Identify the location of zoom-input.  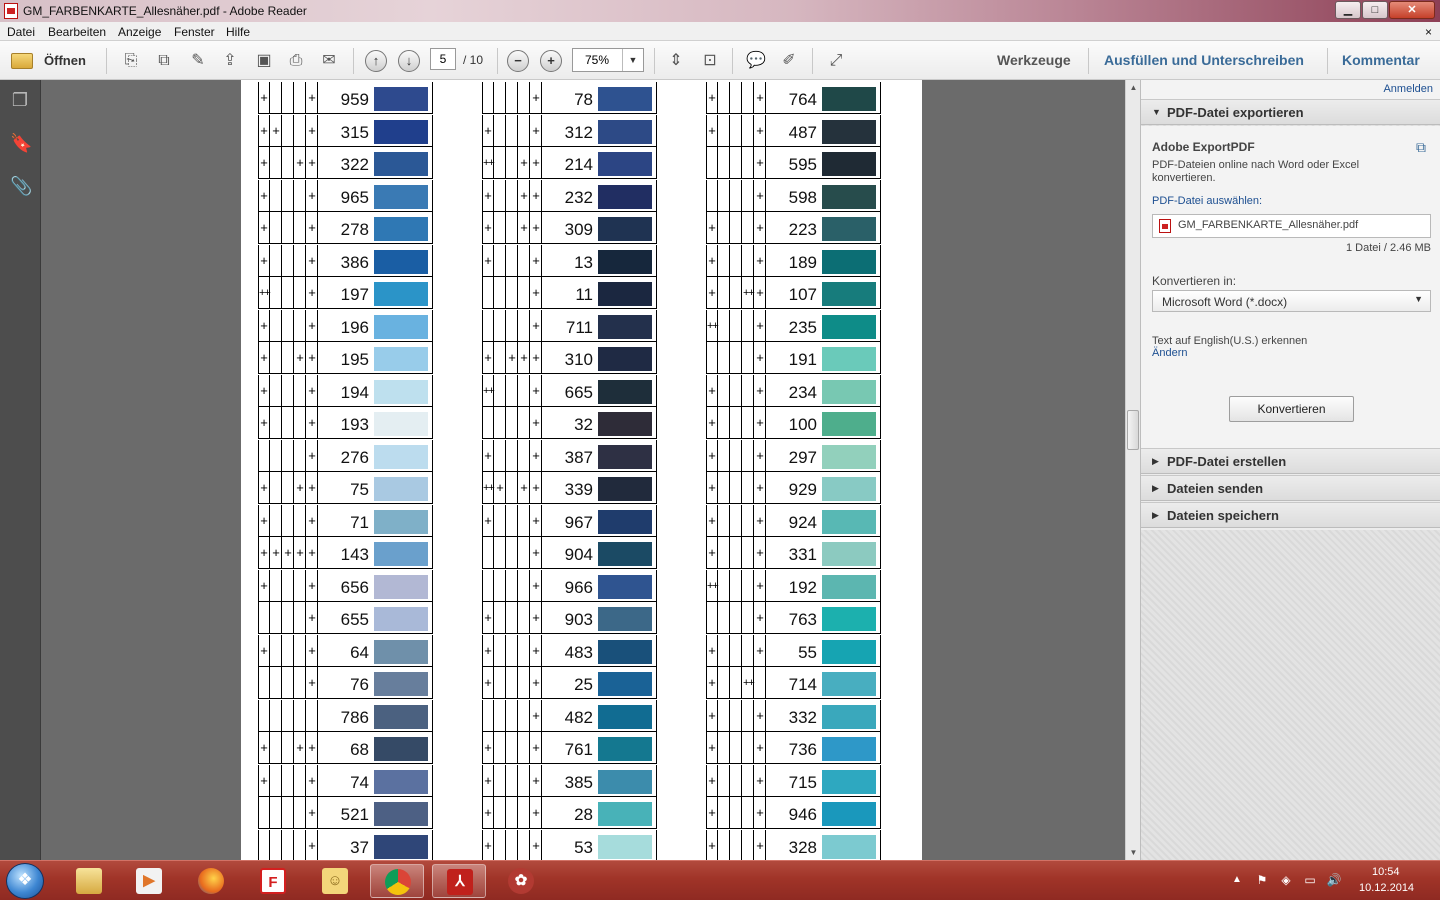
(597, 60).